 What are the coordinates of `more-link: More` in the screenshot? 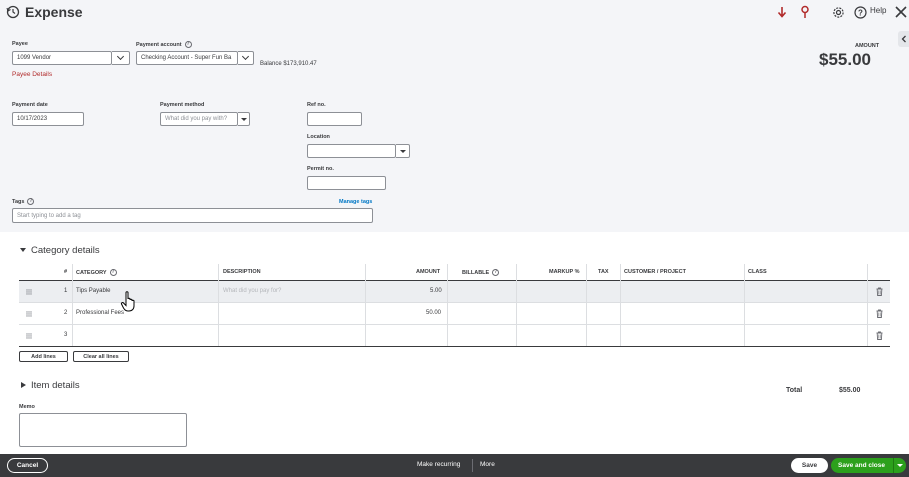 It's located at (487, 464).